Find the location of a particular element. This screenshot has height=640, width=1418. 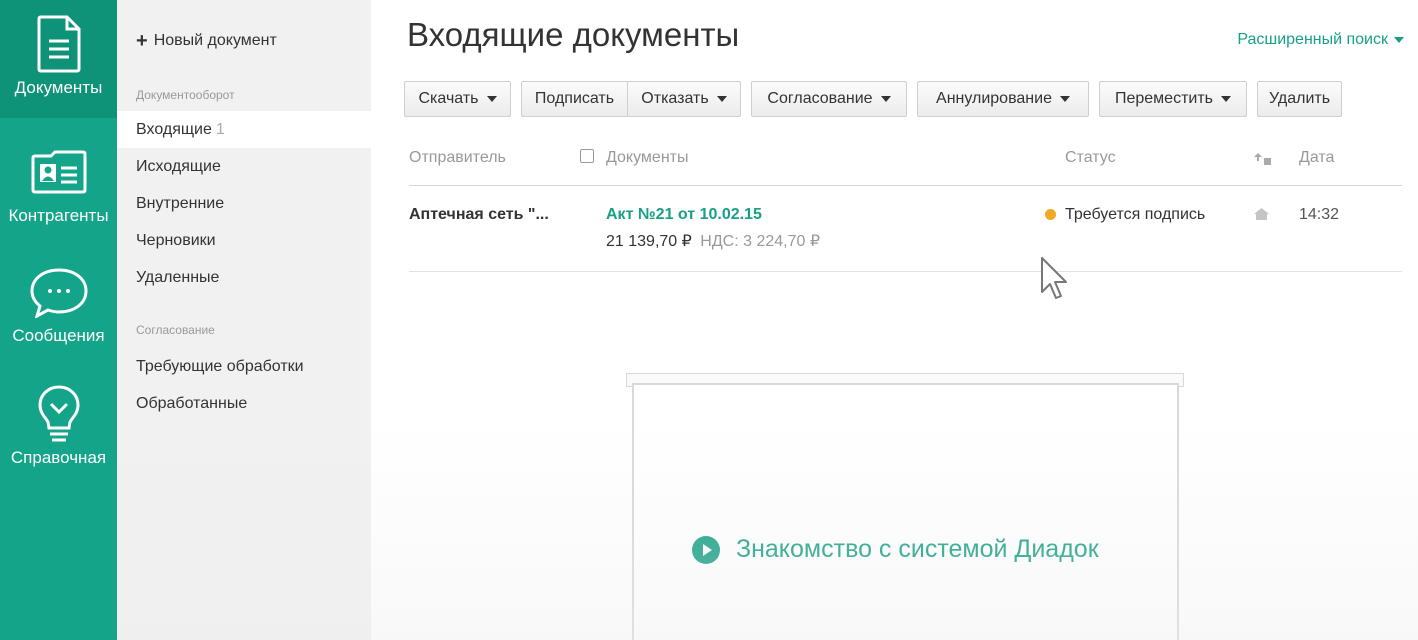

column-header-status: Статус is located at coordinates (1090, 158).